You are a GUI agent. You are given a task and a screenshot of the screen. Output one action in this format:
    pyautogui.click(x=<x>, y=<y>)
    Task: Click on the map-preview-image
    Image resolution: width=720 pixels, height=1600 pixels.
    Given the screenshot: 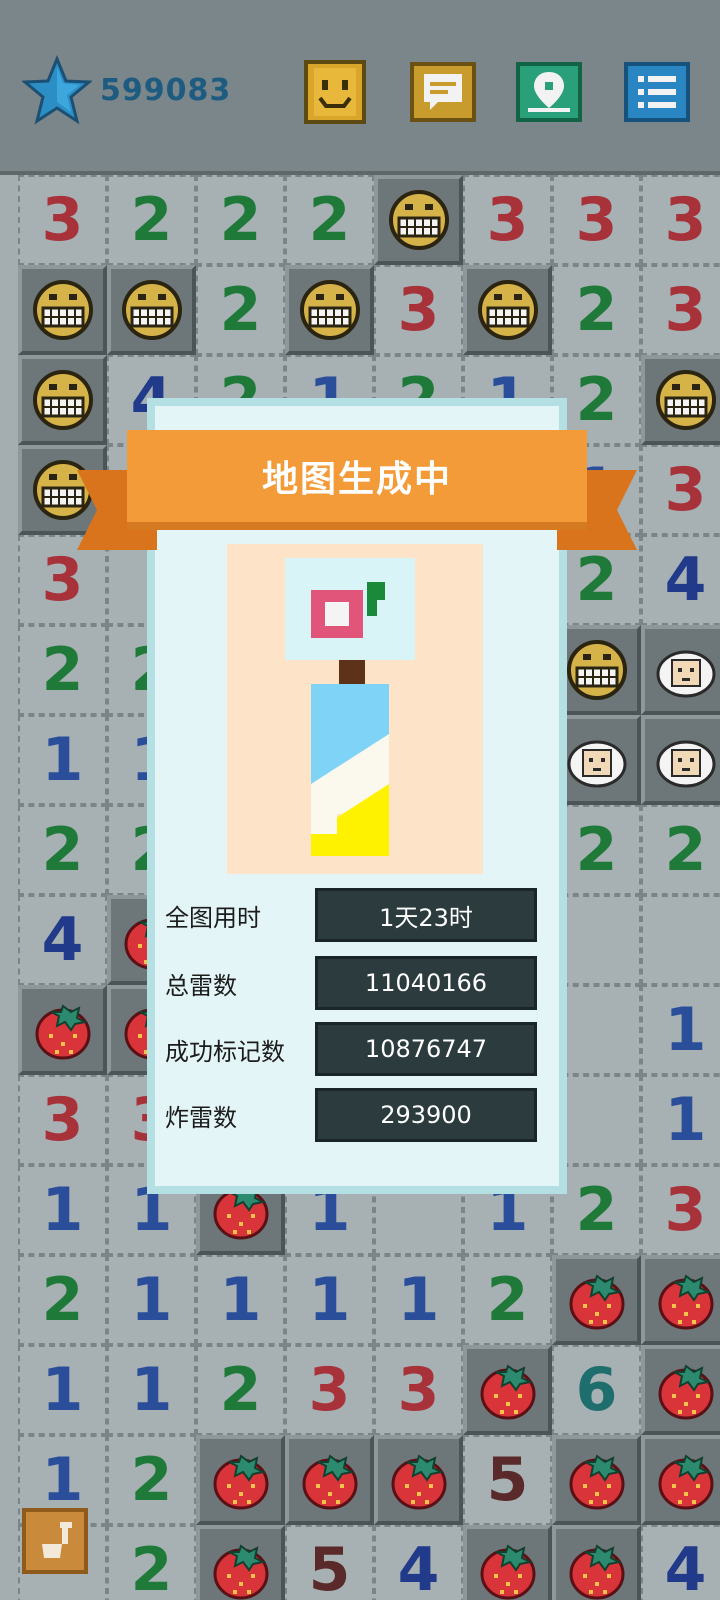 What is the action you would take?
    pyautogui.click(x=355, y=709)
    